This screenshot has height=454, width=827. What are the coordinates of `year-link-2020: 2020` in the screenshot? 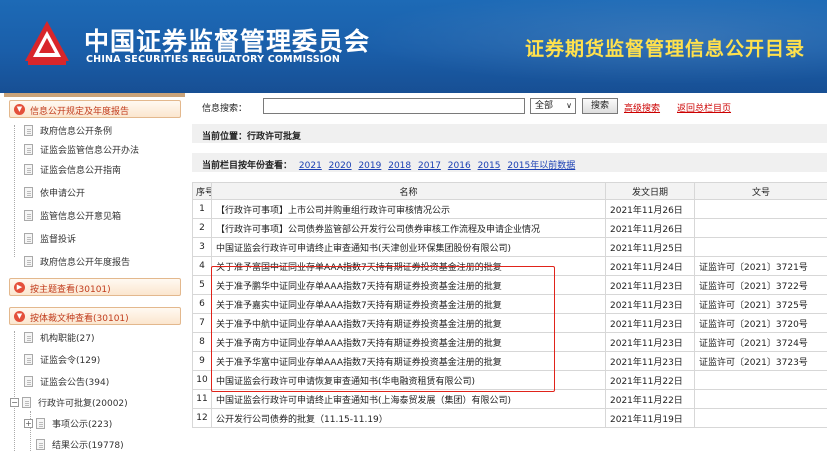 It's located at (340, 166).